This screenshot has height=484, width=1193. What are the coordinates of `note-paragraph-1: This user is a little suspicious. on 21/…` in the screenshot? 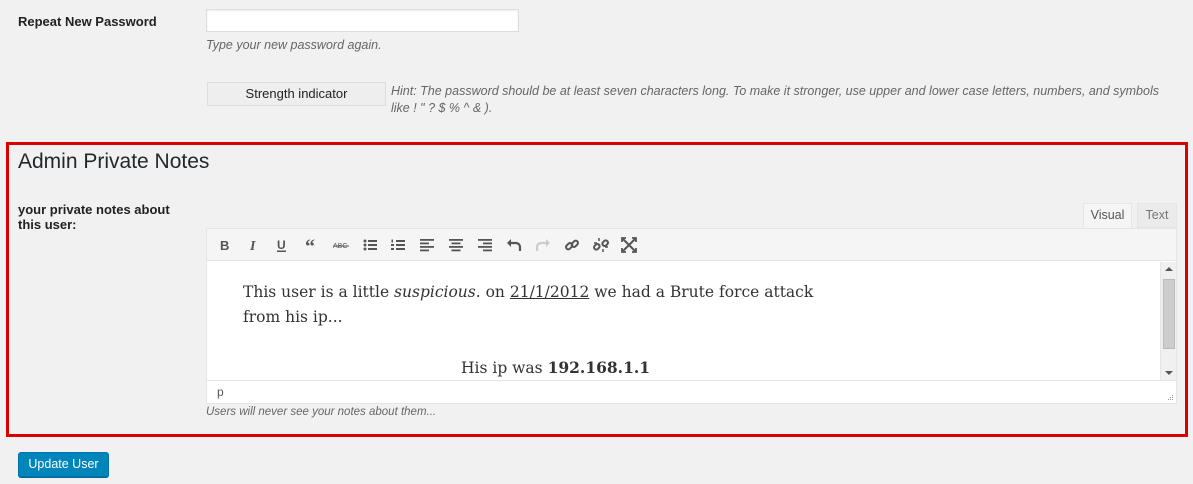 It's located at (528, 304).